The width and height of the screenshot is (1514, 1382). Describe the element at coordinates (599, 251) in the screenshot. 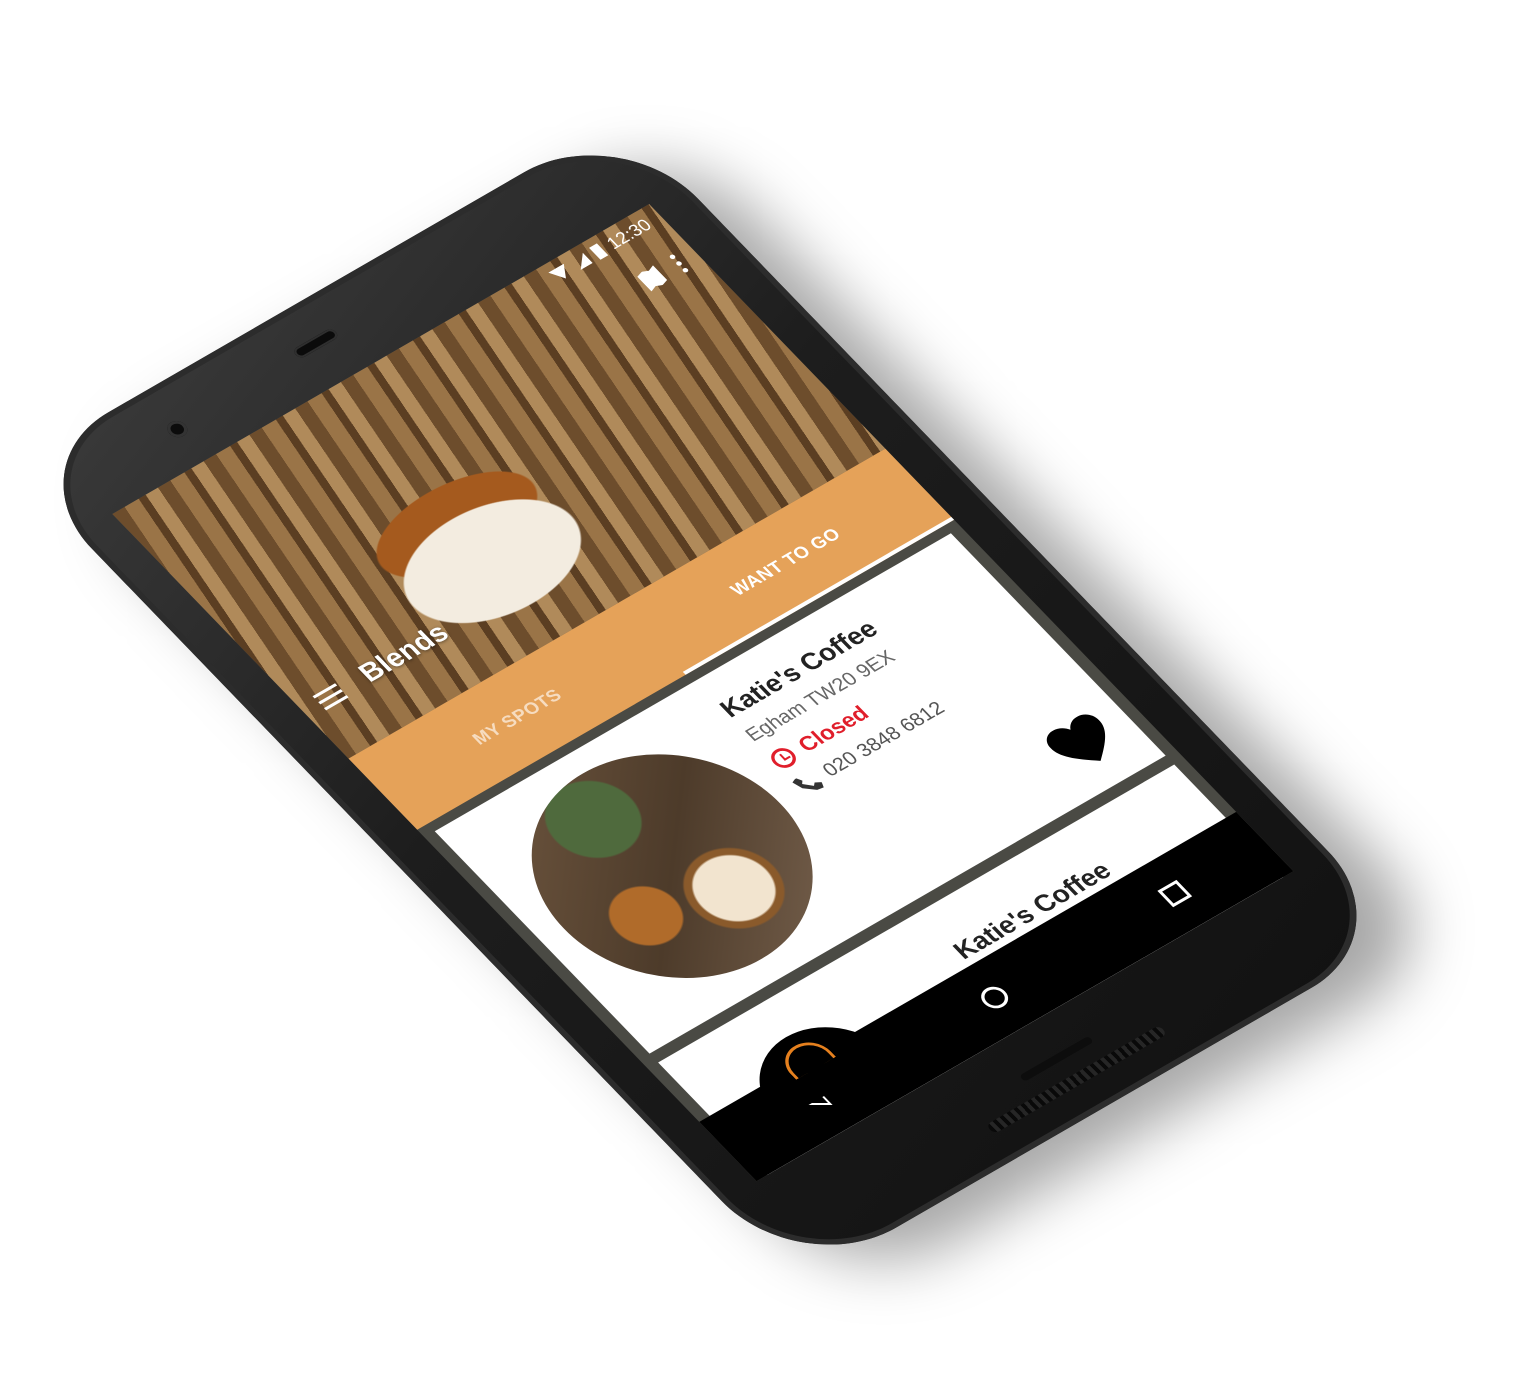

I see `battery-icon` at that location.